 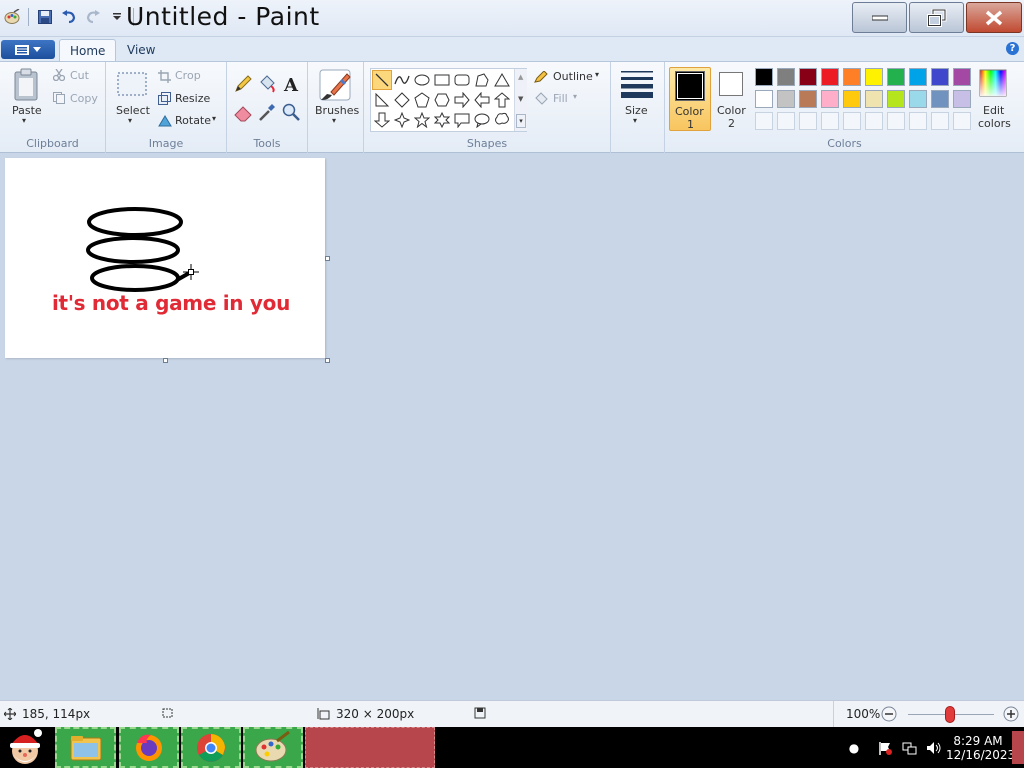 I want to click on taskbar-chrome, so click(x=211, y=747).